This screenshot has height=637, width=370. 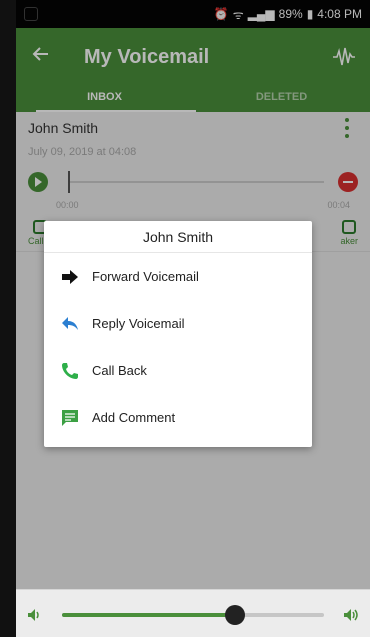 What do you see at coordinates (35, 615) in the screenshot?
I see `volume-low-icon` at bounding box center [35, 615].